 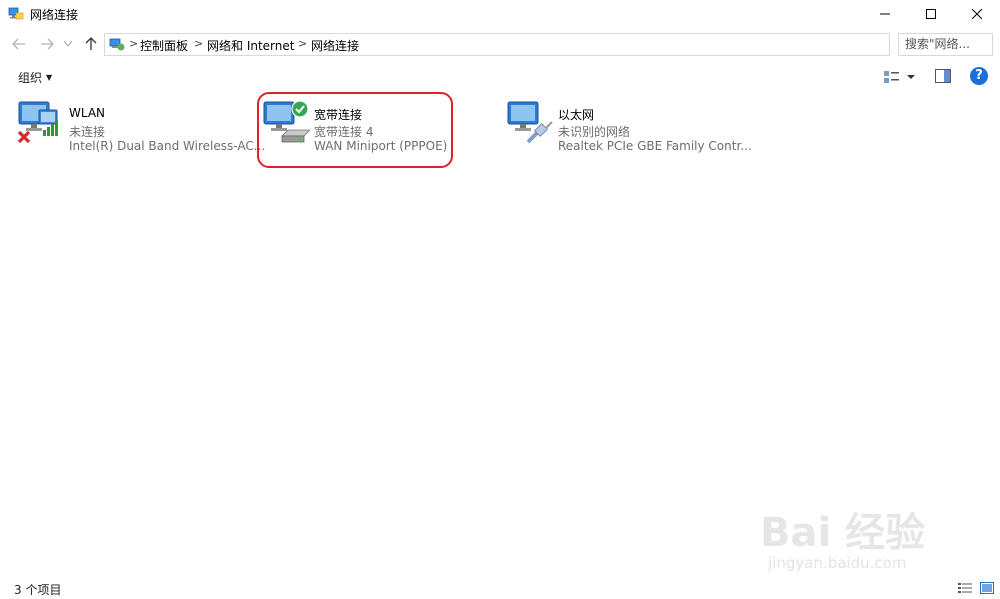 I want to click on up-arrow-icon, so click(x=91, y=43).